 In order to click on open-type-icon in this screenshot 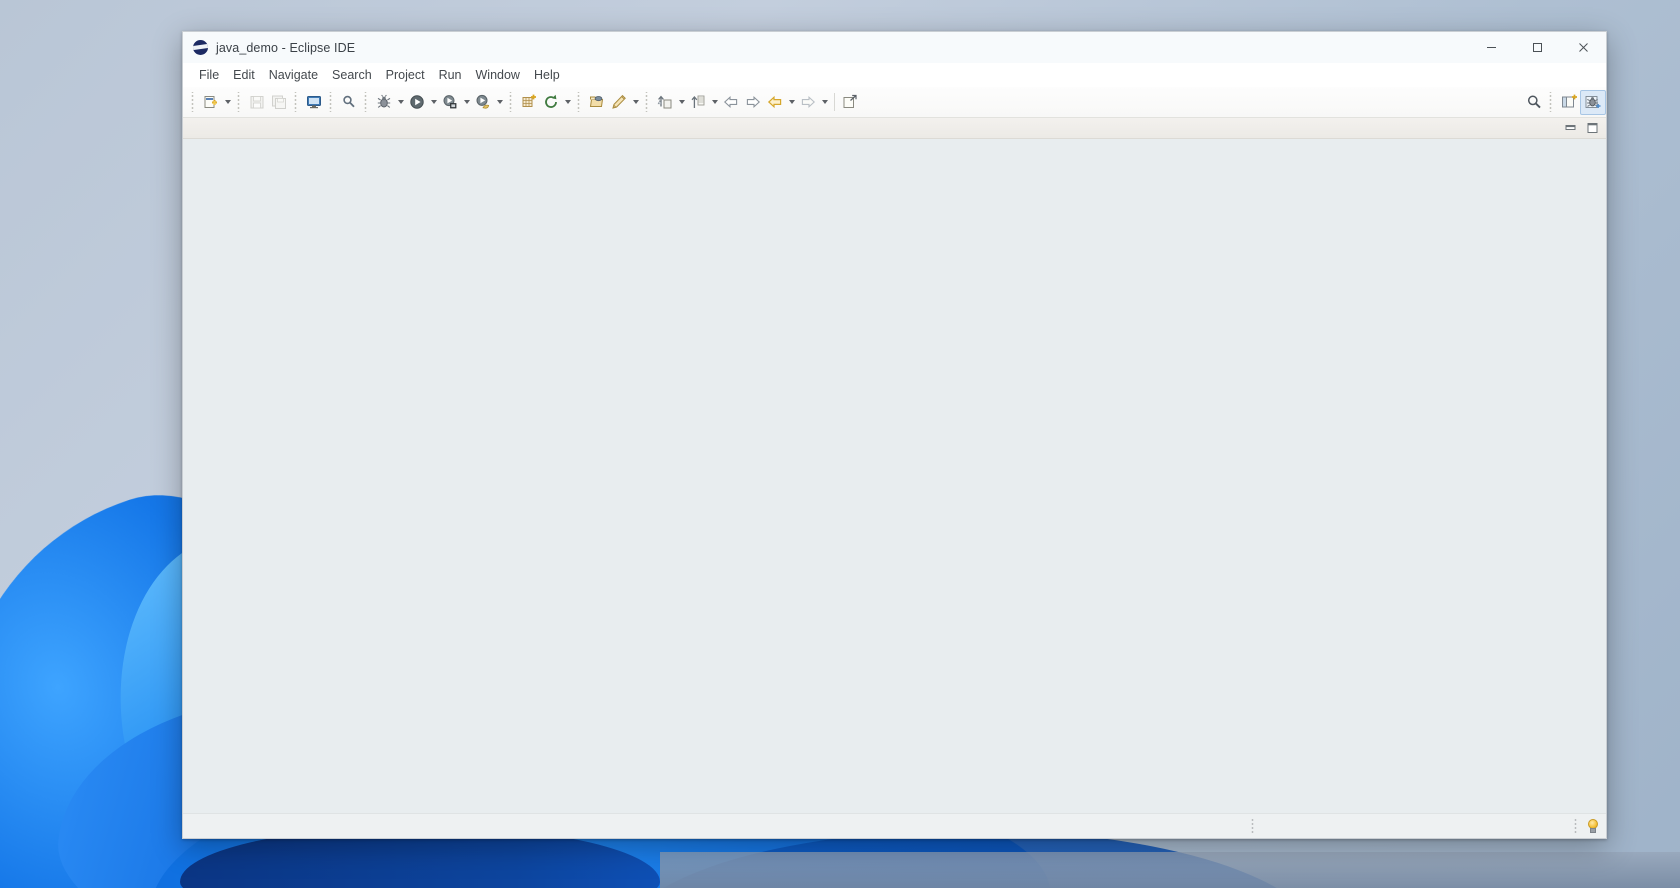, I will do `click(597, 102)`.